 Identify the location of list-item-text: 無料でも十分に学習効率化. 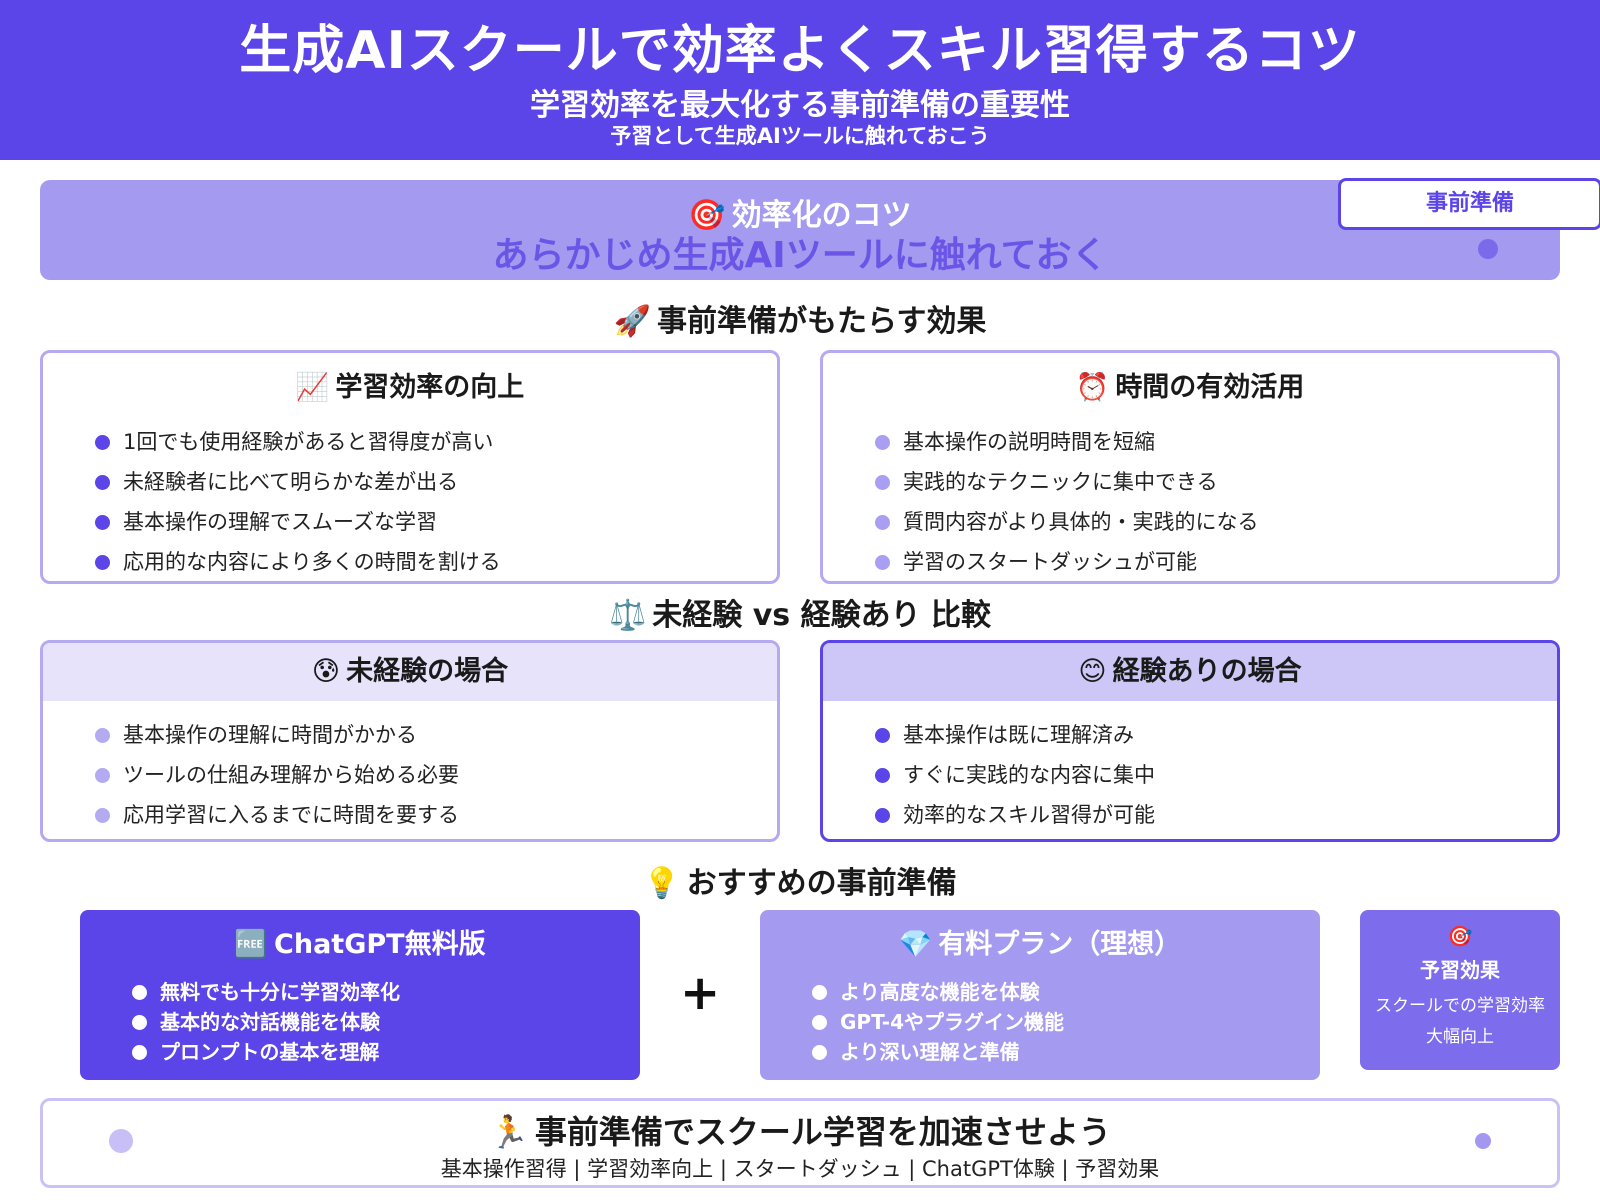
(280, 992).